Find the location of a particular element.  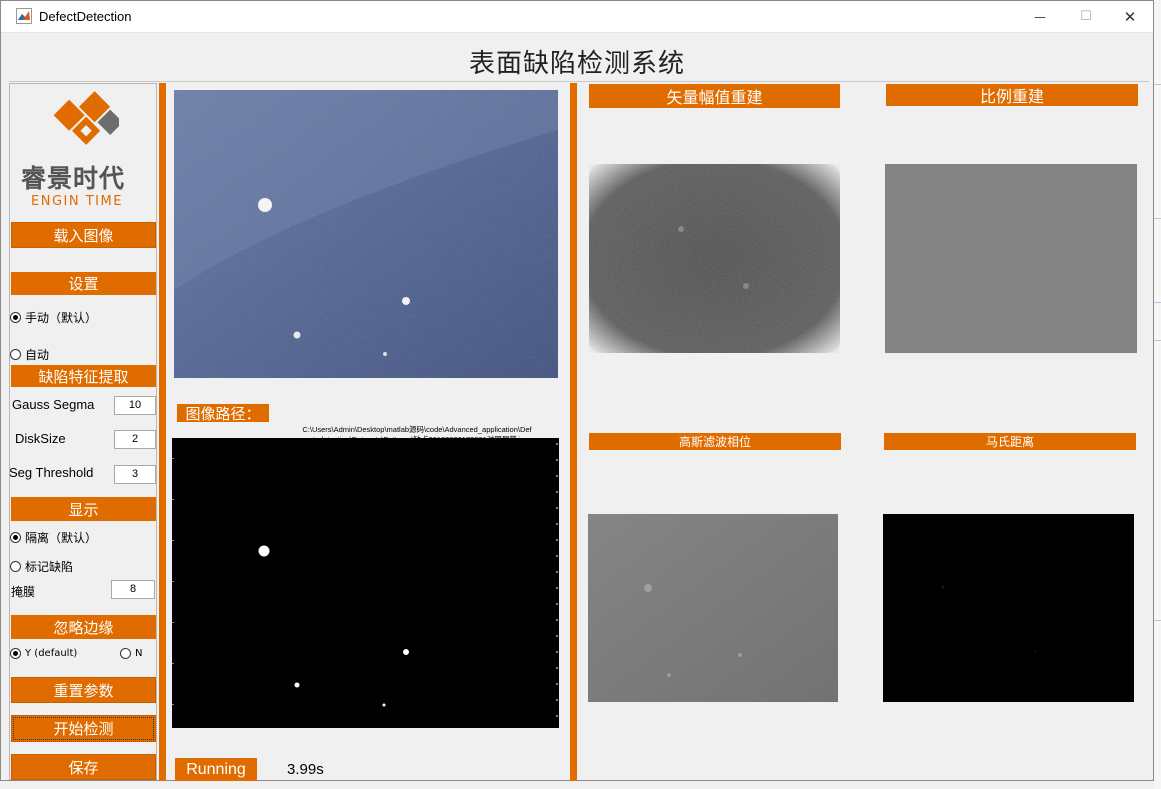

save-button: 保存 is located at coordinates (83, 767).